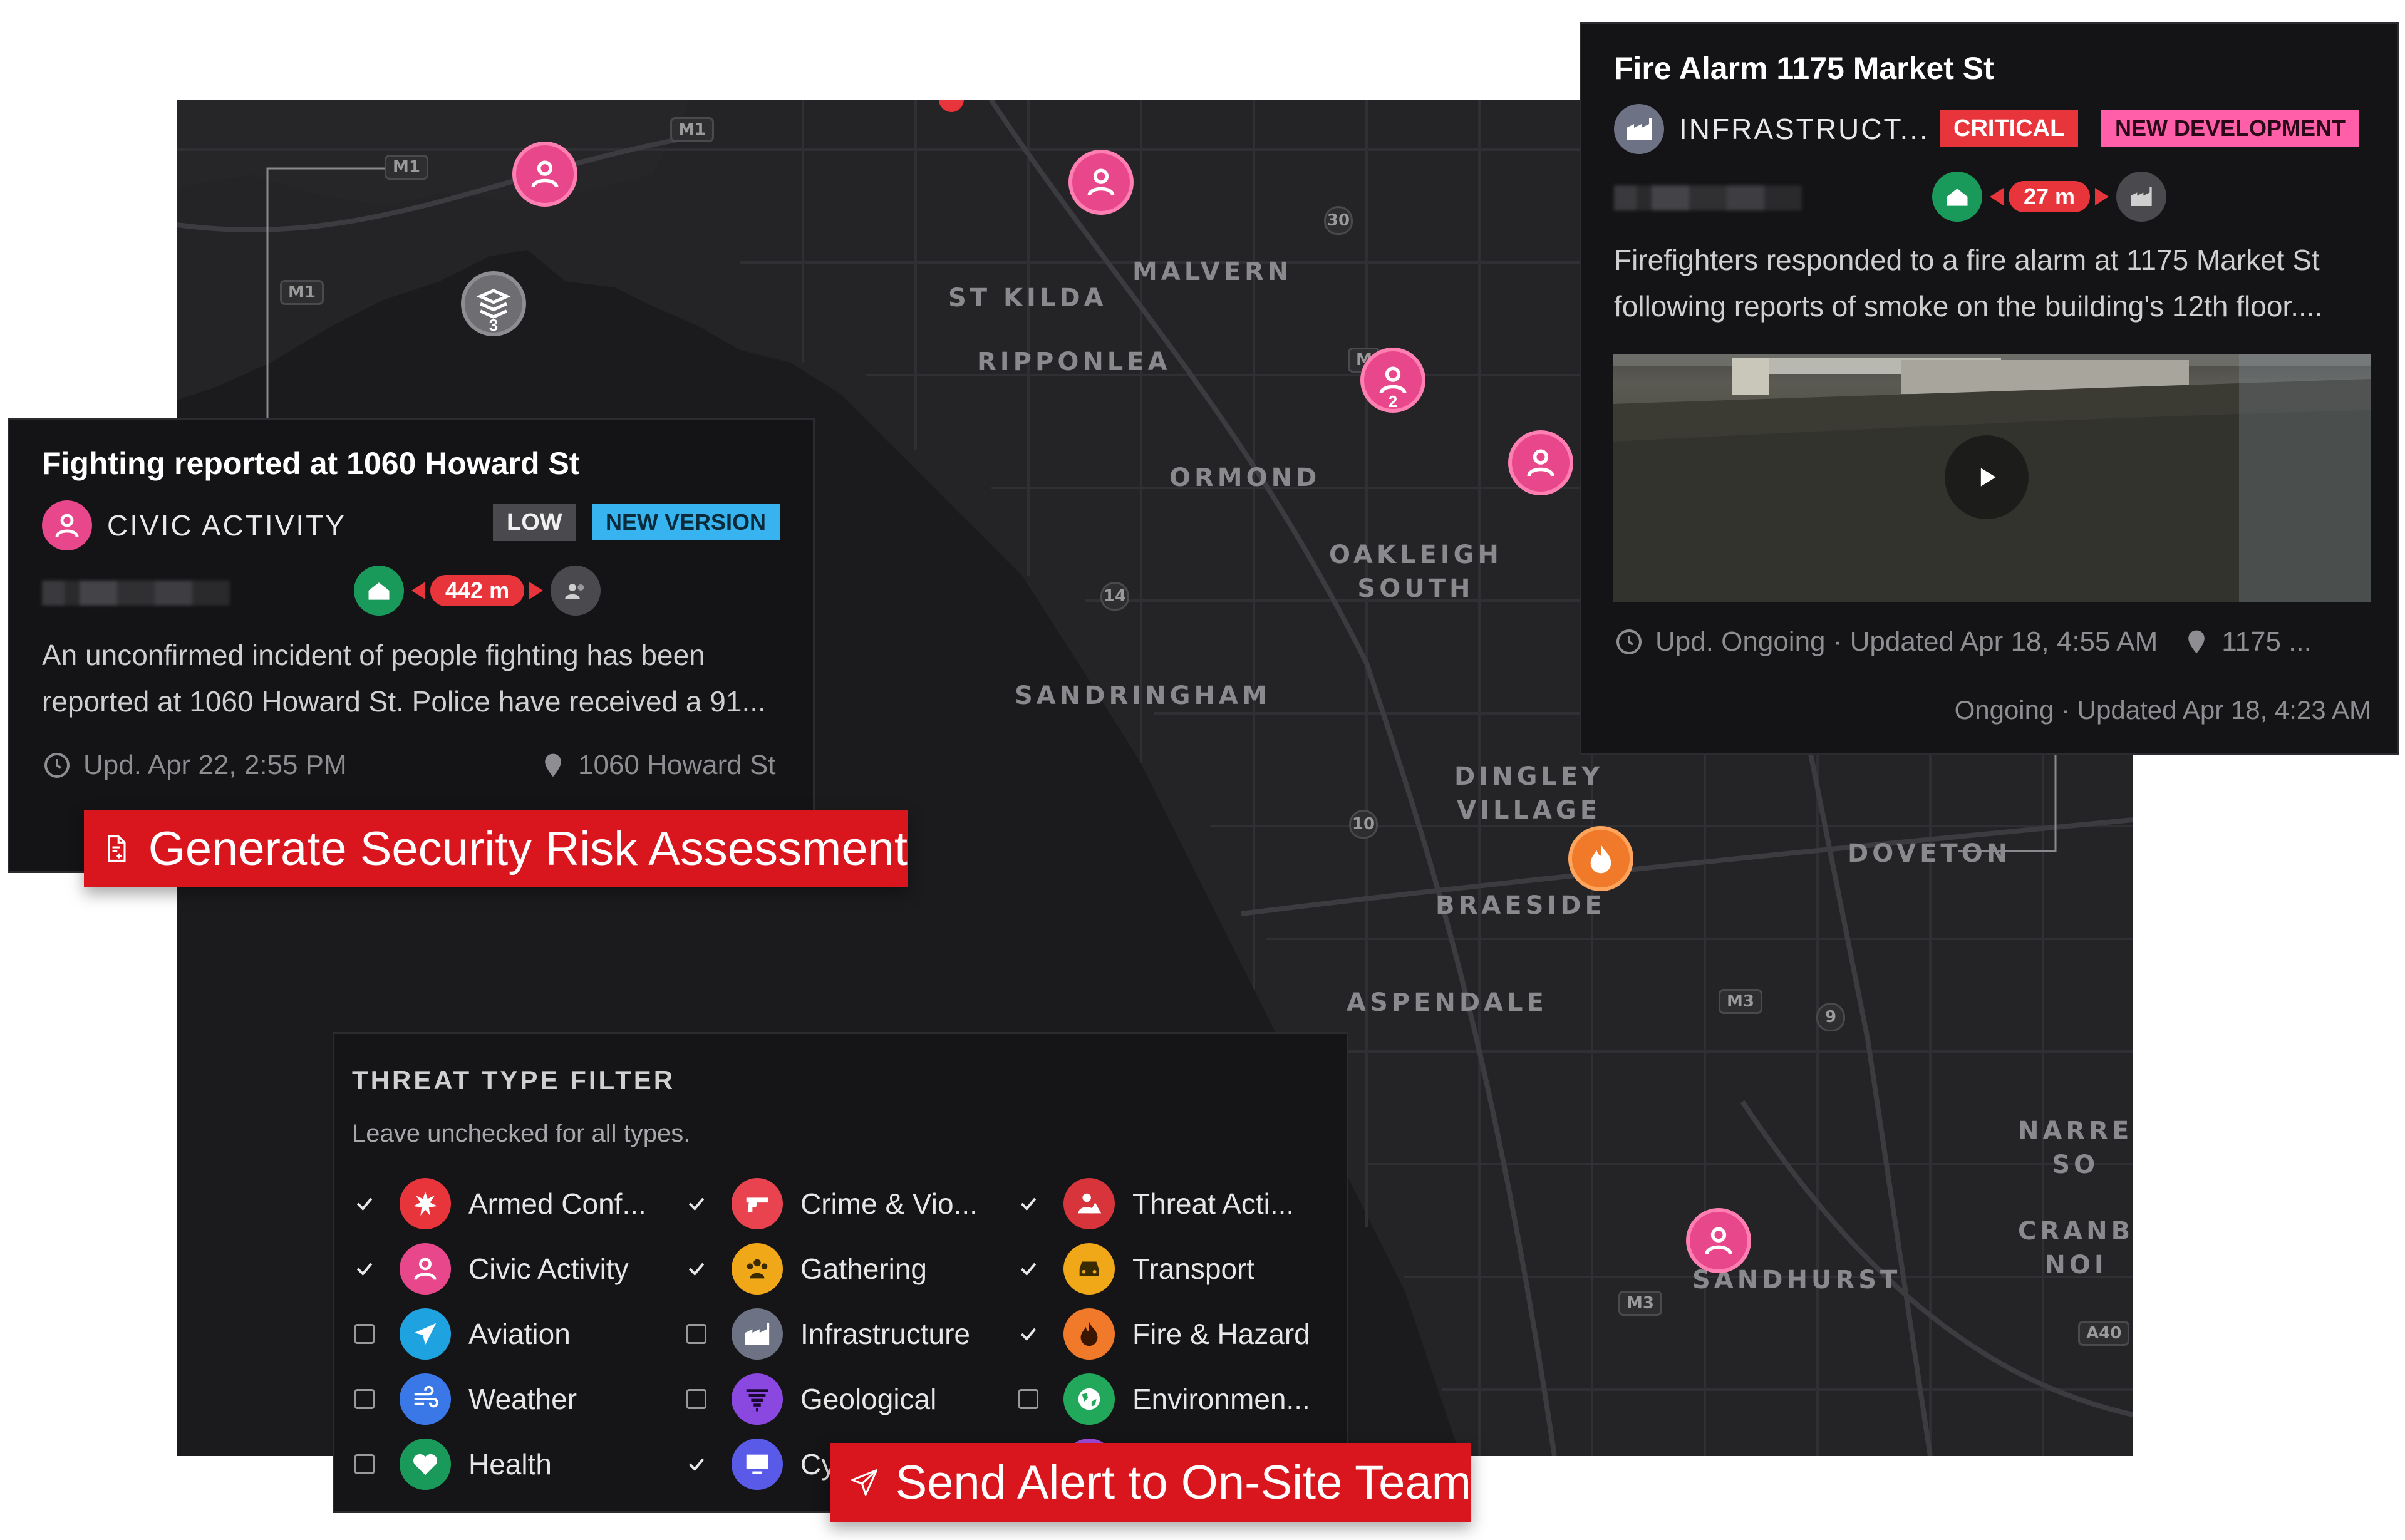  I want to click on filter-option-label: Civic Activity, so click(549, 1269).